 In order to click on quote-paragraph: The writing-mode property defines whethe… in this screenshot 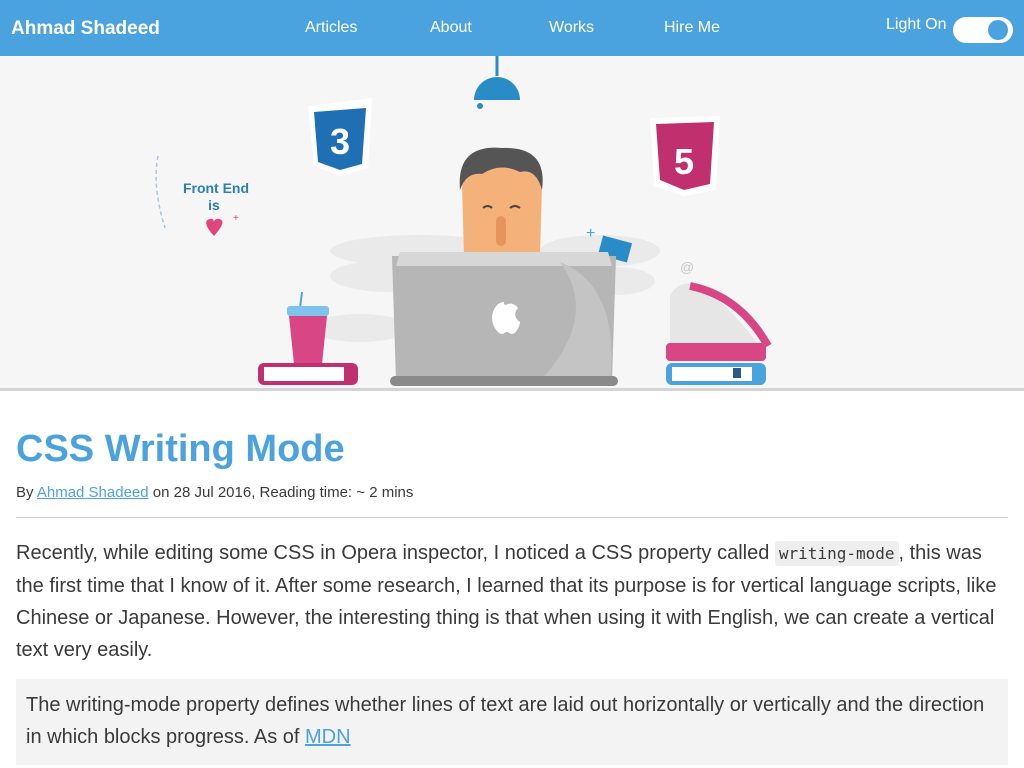, I will do `click(513, 721)`.